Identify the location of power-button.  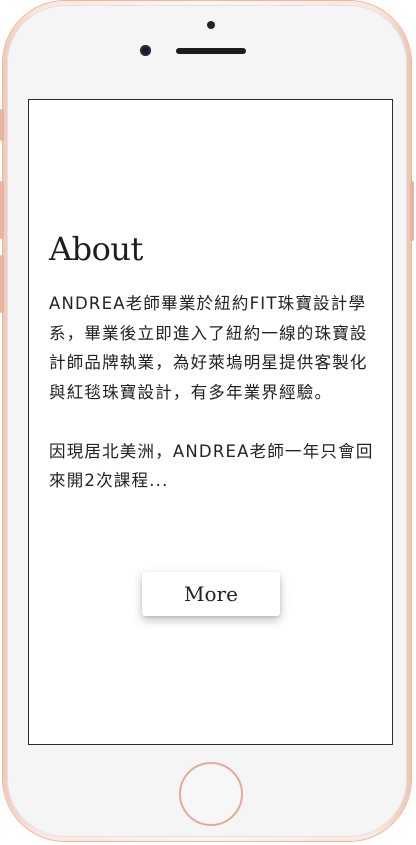
(412, 211).